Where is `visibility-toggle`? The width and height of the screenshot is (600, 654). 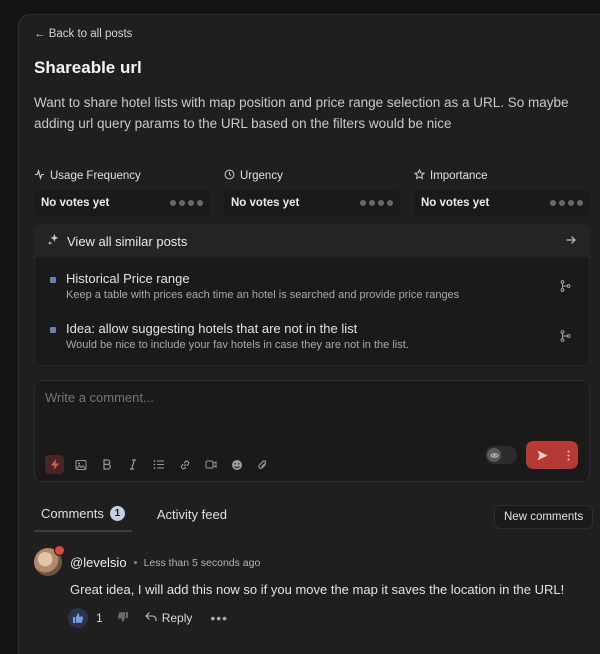 visibility-toggle is located at coordinates (501, 455).